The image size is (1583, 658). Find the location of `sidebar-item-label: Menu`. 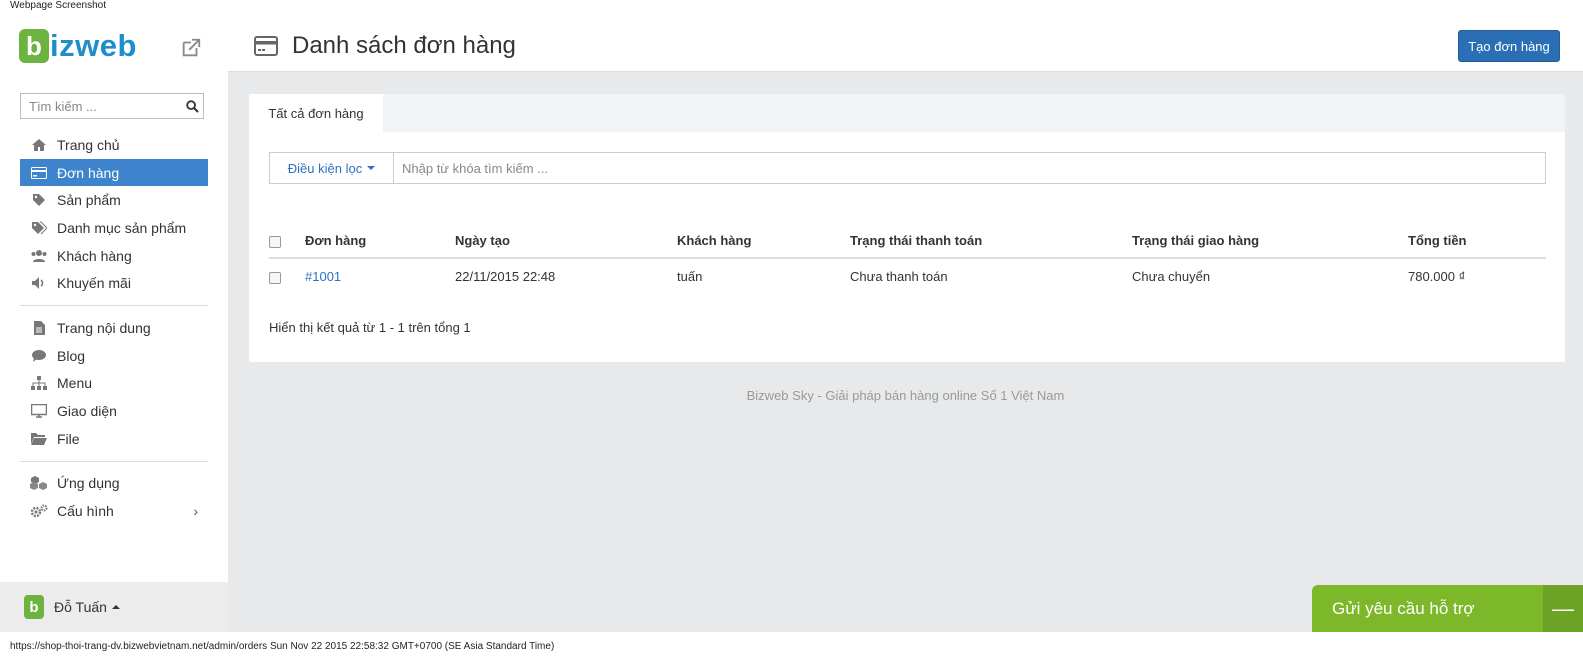

sidebar-item-label: Menu is located at coordinates (75, 383).